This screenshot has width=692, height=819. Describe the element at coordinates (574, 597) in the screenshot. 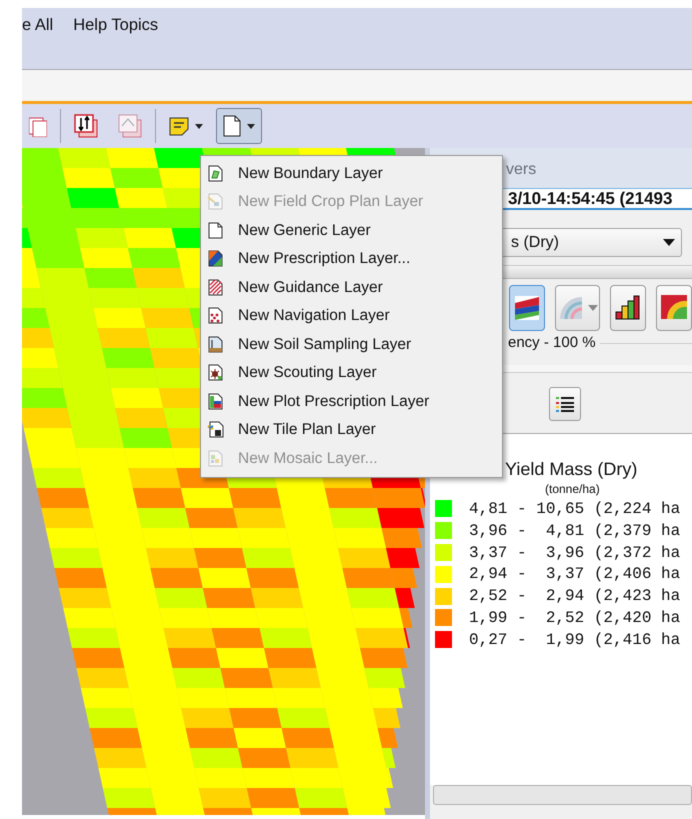

I see `legend-text: 2,52 - 2,94 (2,423 ha` at that location.